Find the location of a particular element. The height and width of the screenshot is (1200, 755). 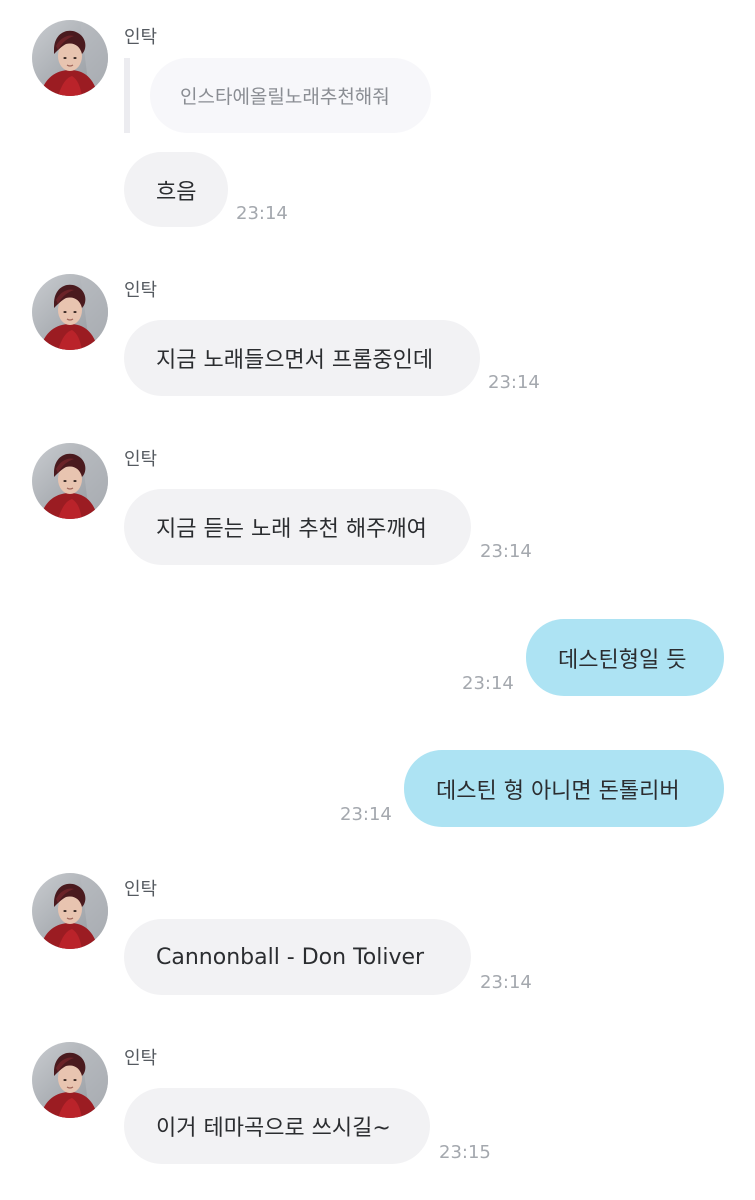

message-bubble: 데스틴형일 듯 is located at coordinates (625, 657).